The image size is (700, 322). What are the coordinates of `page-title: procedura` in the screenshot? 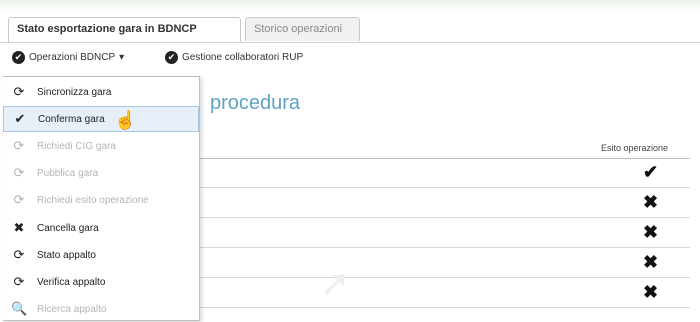 It's located at (255, 103).